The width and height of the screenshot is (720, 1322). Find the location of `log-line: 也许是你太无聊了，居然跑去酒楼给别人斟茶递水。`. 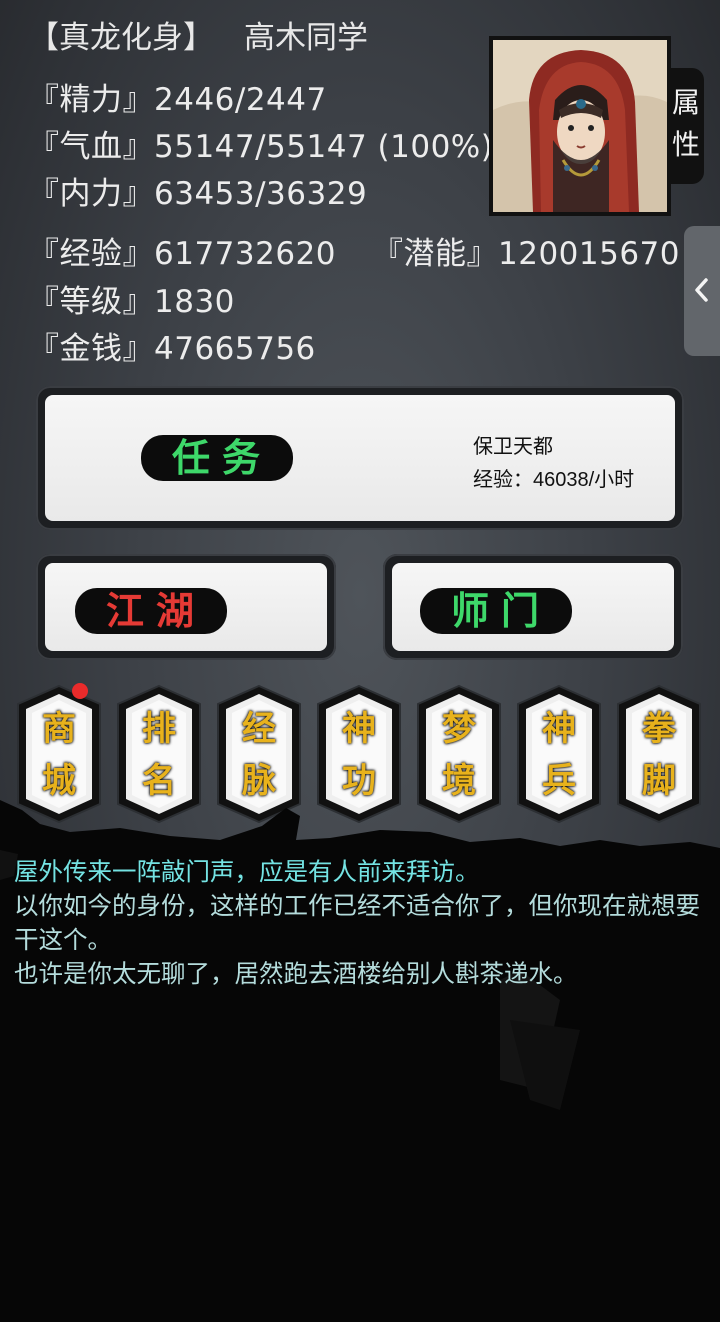

log-line: 也许是你太无聊了，居然跑去酒楼给别人斟茶递水。 is located at coordinates (296, 974).